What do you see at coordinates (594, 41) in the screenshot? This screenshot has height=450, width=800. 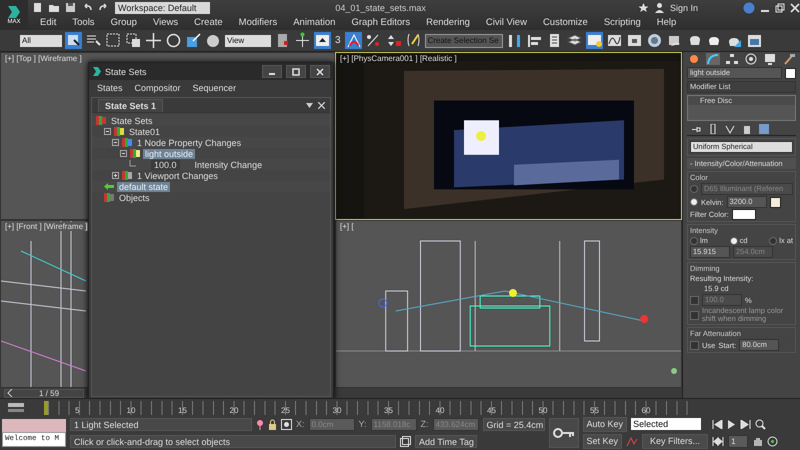 I see `scene-explorer-icon` at bounding box center [594, 41].